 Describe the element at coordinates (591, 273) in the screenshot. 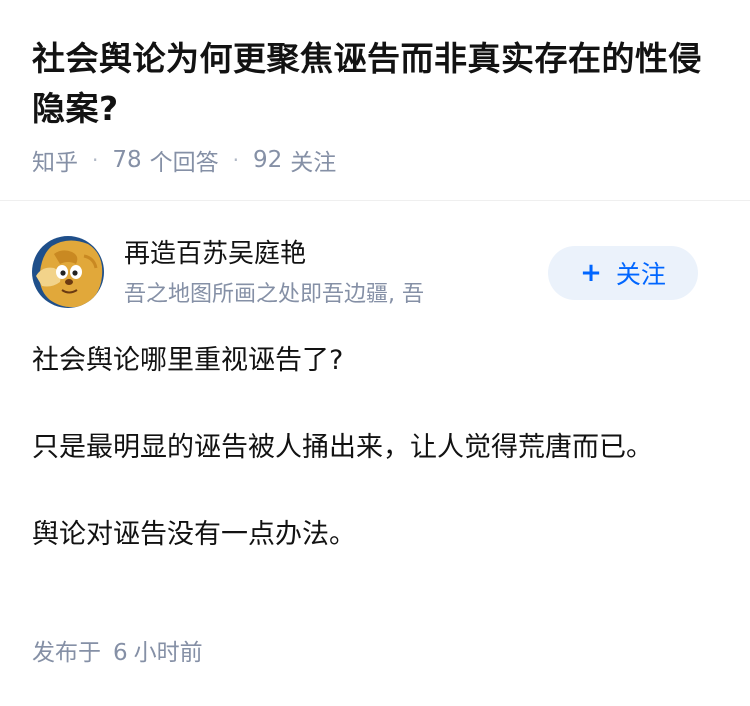

I see `plus-icon: +` at that location.